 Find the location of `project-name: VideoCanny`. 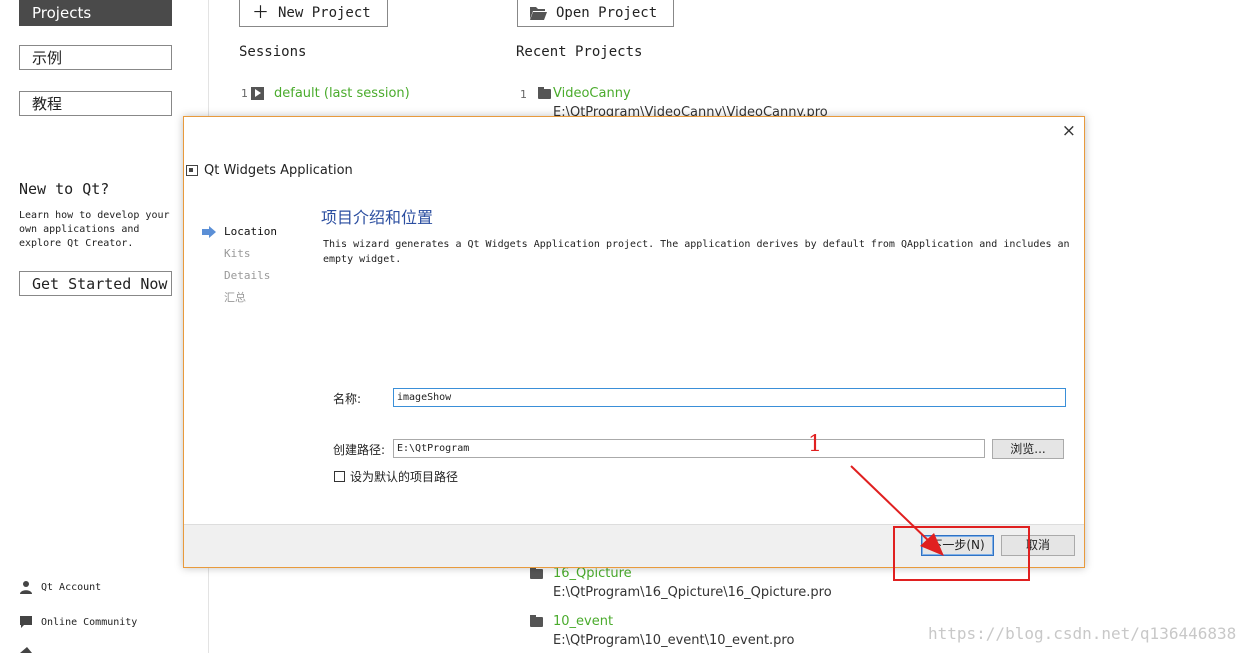

project-name: VideoCanny is located at coordinates (592, 93).